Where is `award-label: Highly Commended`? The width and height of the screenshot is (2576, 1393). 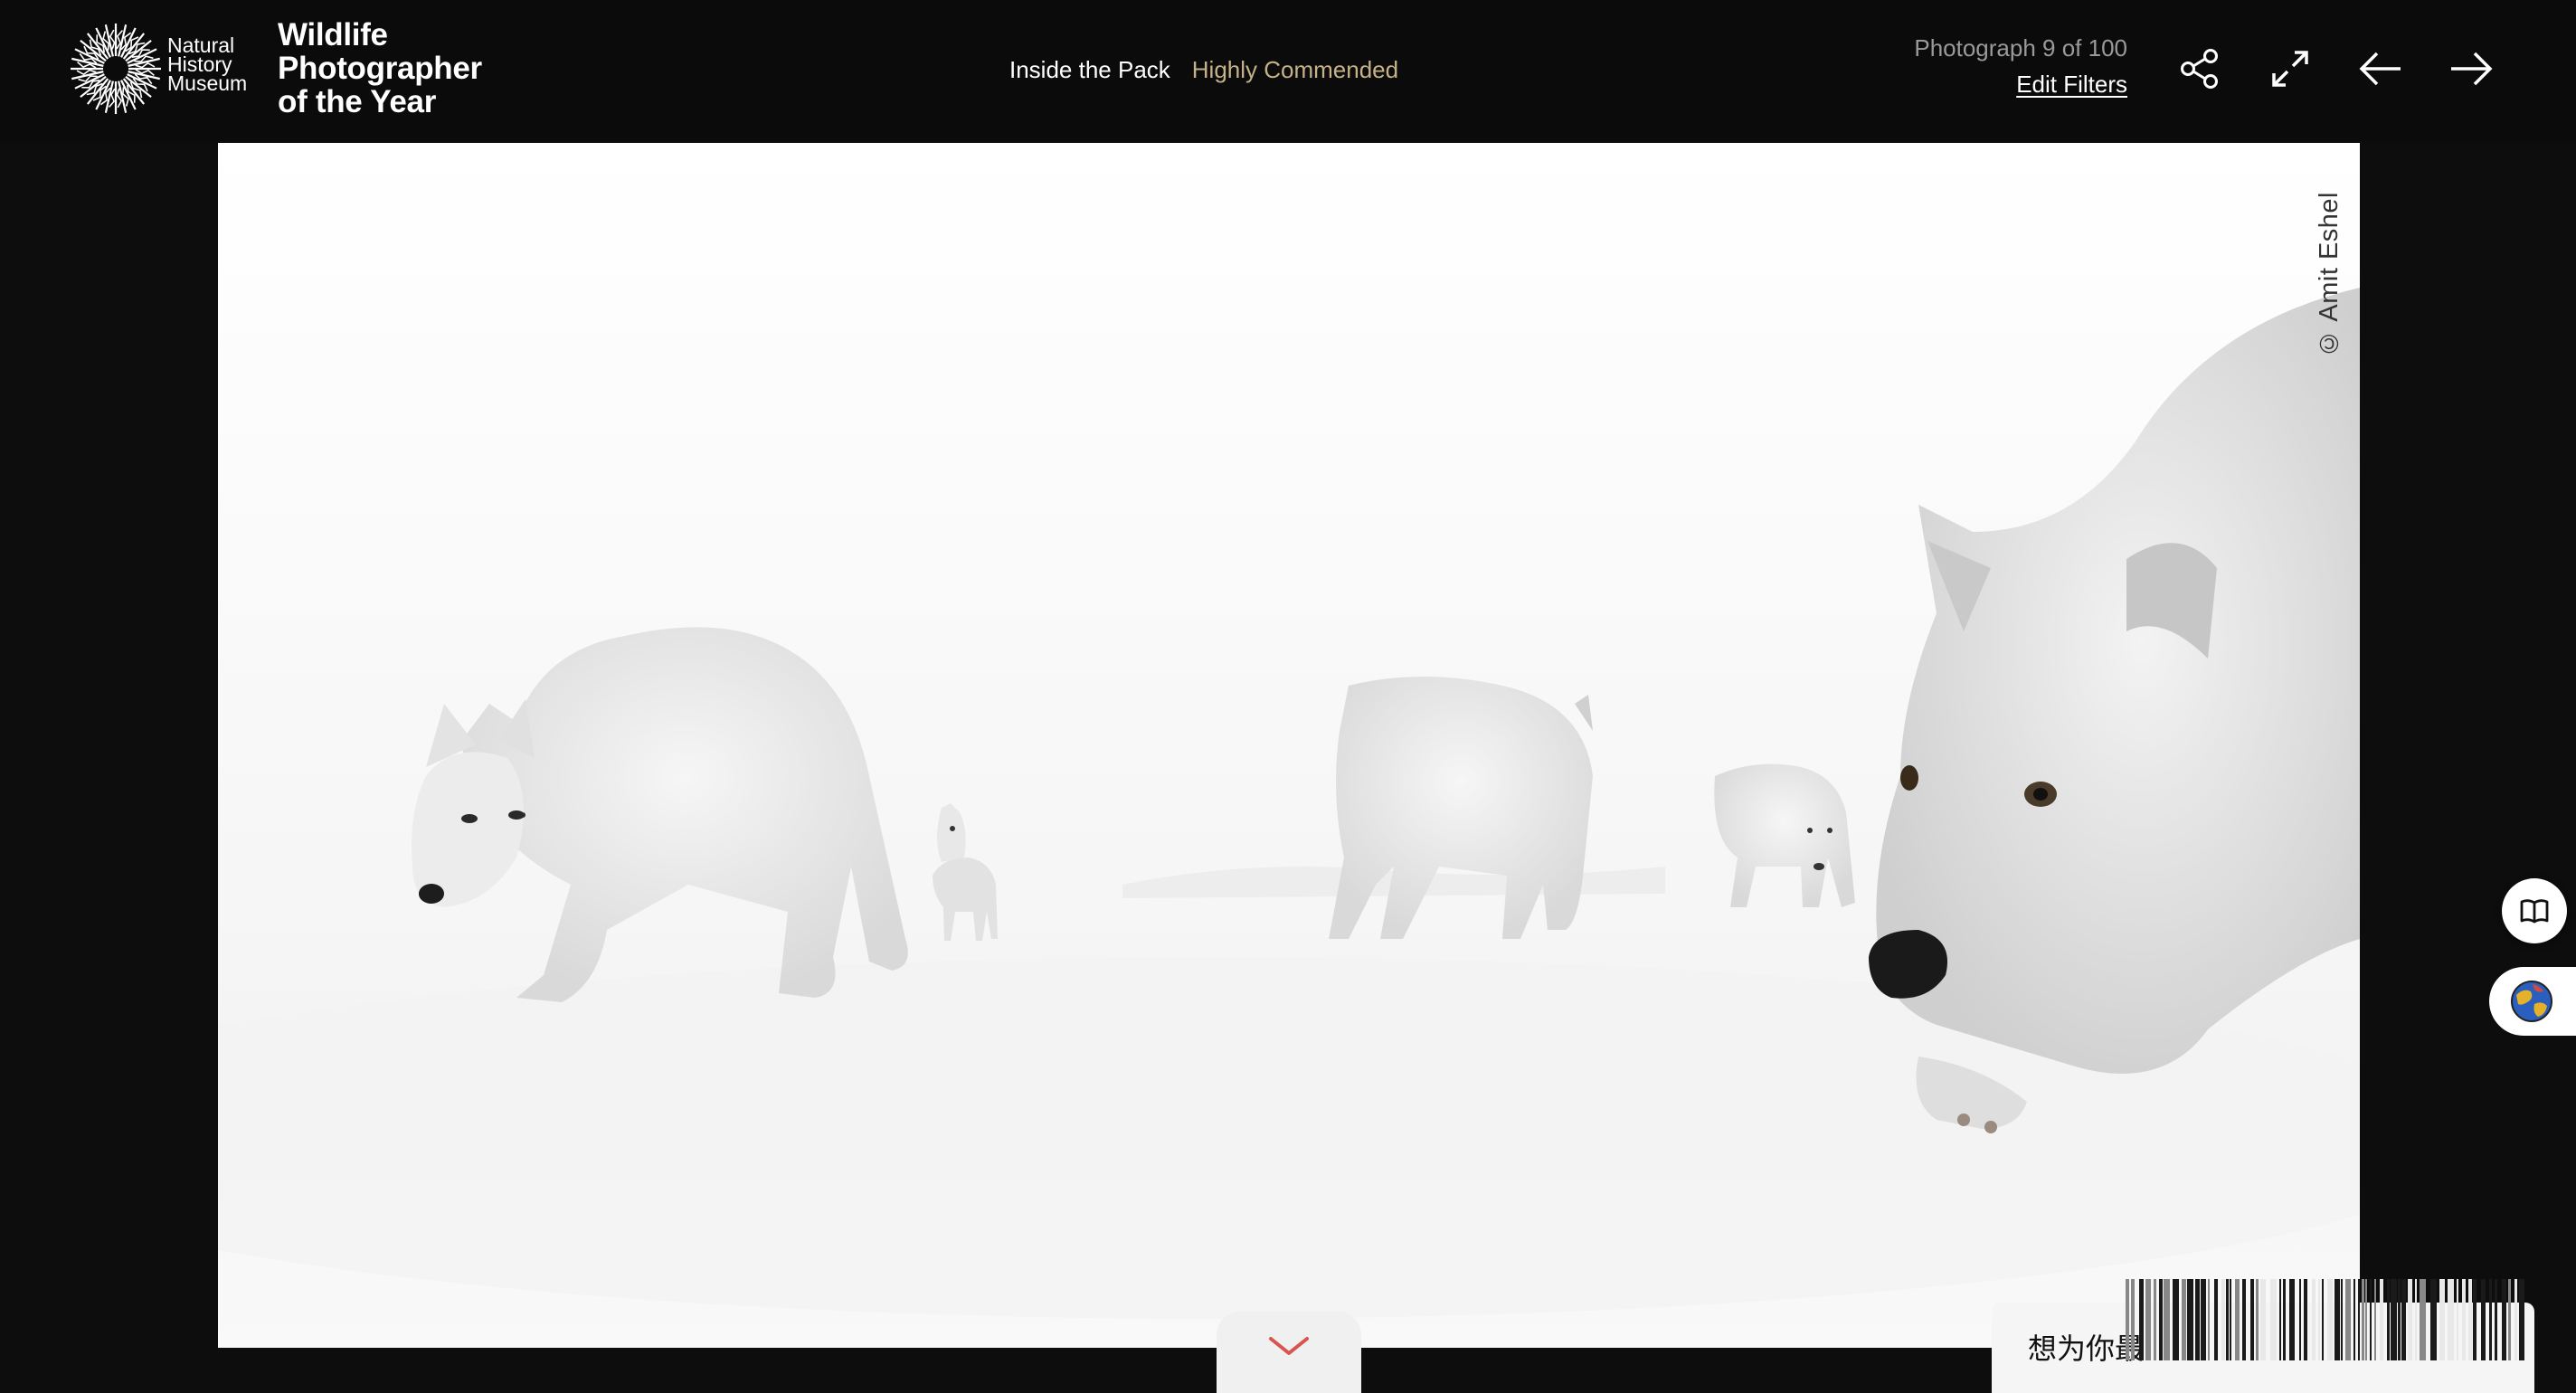
award-label: Highly Commended is located at coordinates (1295, 69).